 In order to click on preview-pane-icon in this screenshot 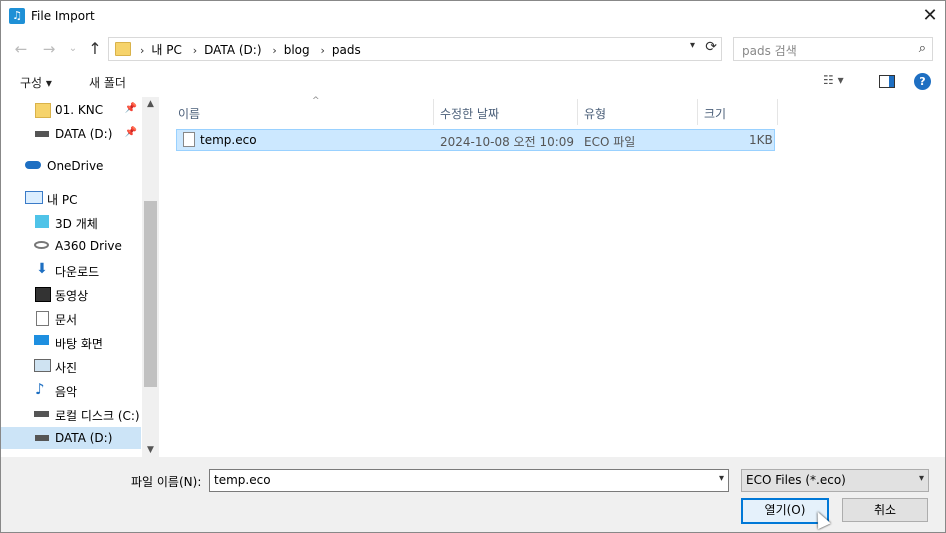, I will do `click(887, 81)`.